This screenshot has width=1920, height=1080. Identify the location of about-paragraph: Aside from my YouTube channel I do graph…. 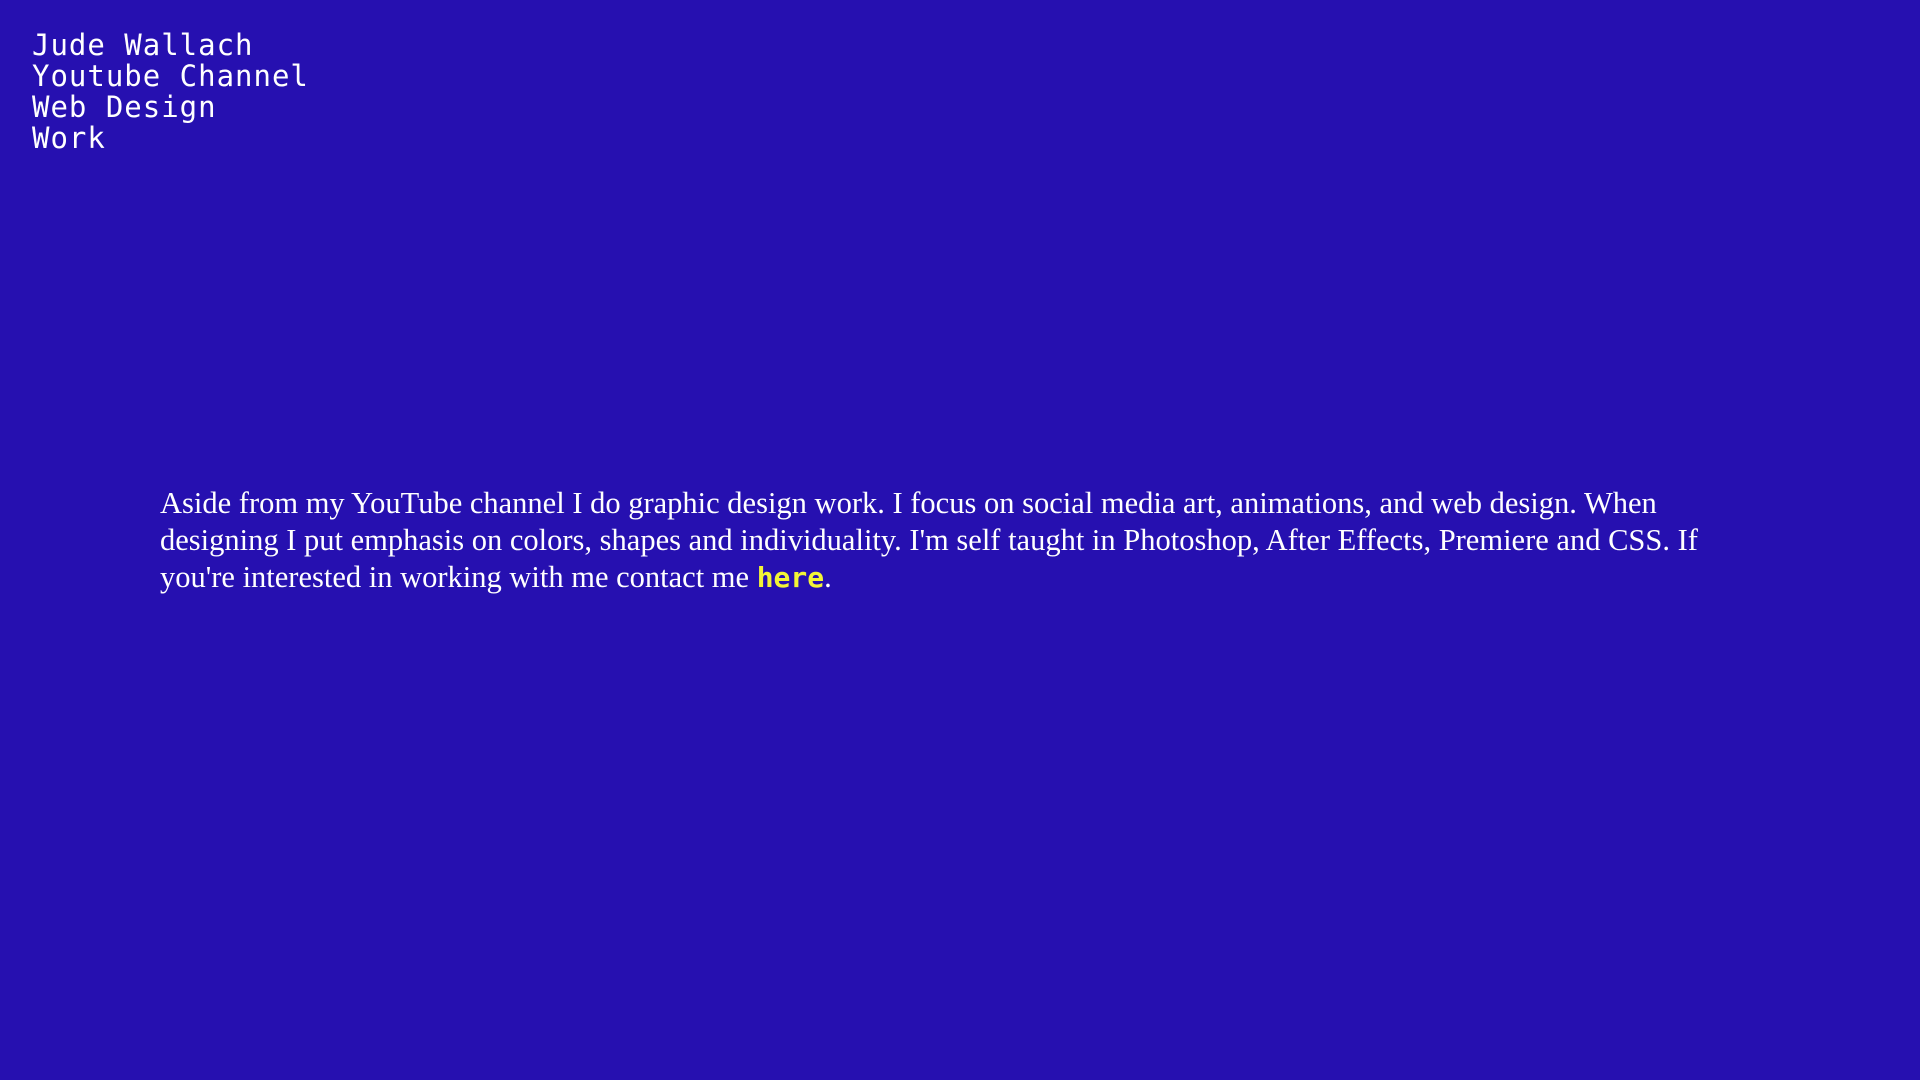
(960, 540).